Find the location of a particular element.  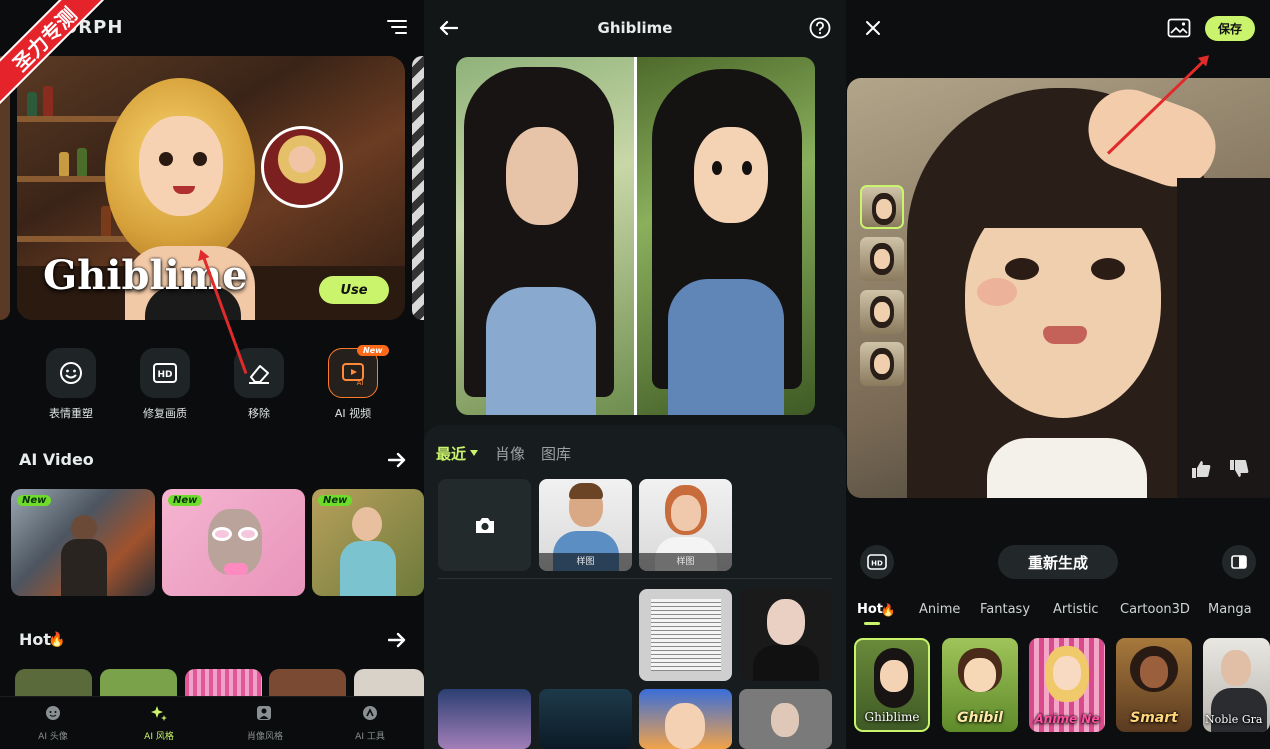

camera-icon is located at coordinates (485, 525).